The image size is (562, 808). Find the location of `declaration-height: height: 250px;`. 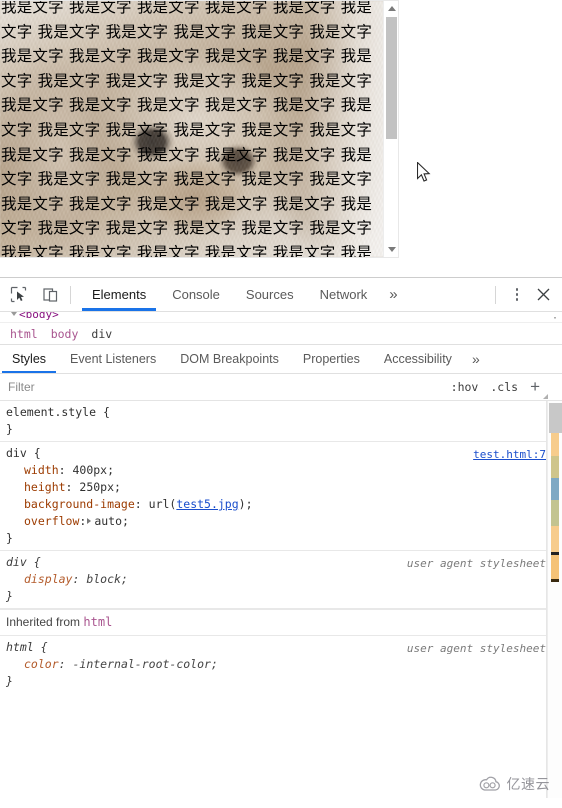

declaration-height: height: 250px; is located at coordinates (284, 487).